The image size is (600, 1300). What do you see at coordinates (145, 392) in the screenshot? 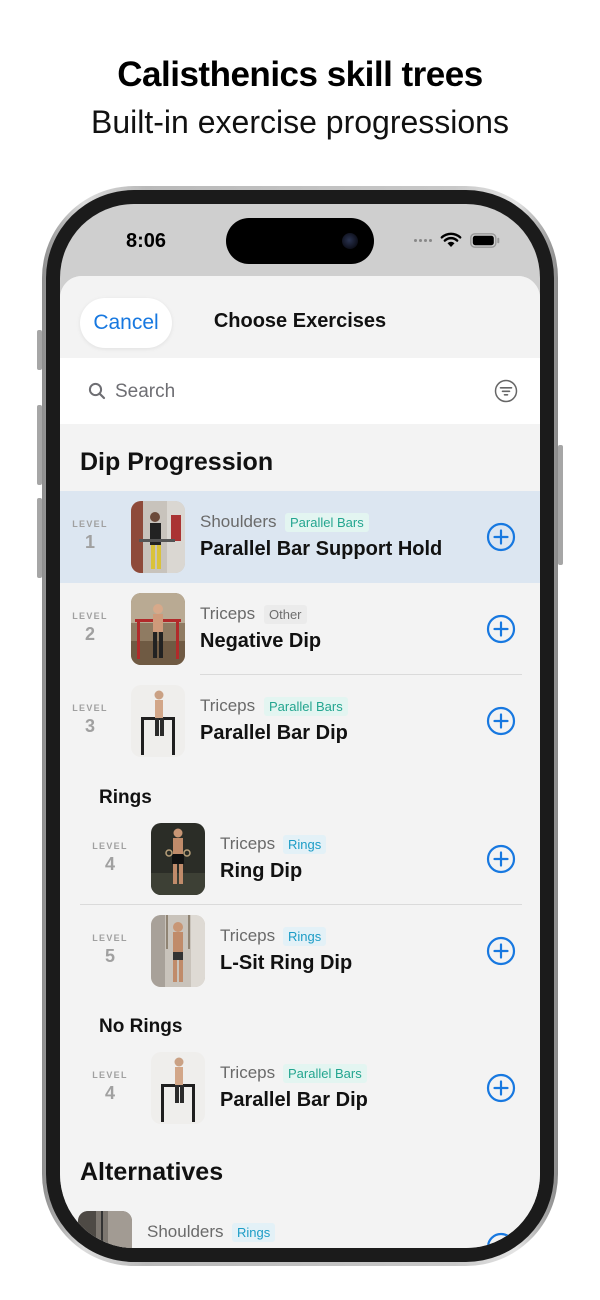
I see `search-input: Search` at bounding box center [145, 392].